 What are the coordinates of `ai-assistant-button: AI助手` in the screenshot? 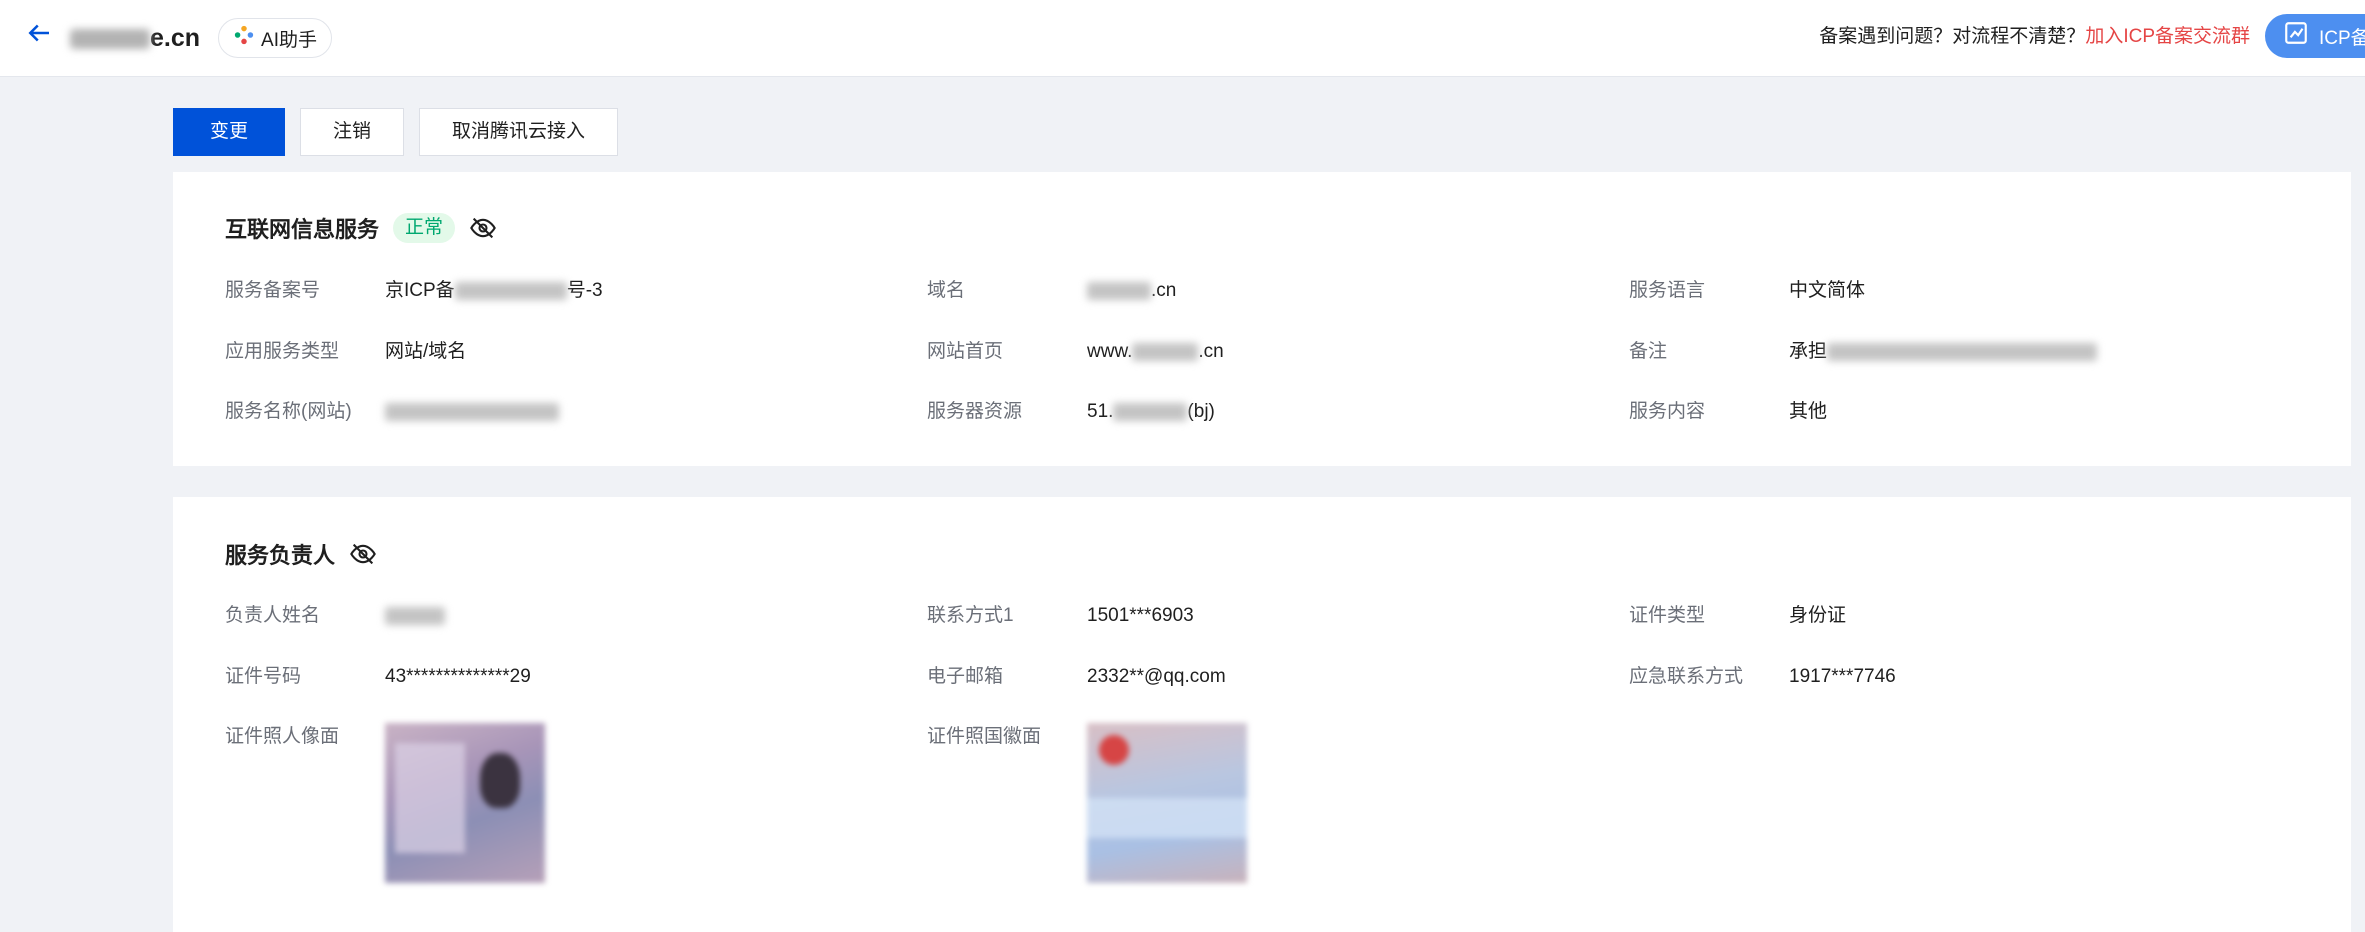 It's located at (275, 38).